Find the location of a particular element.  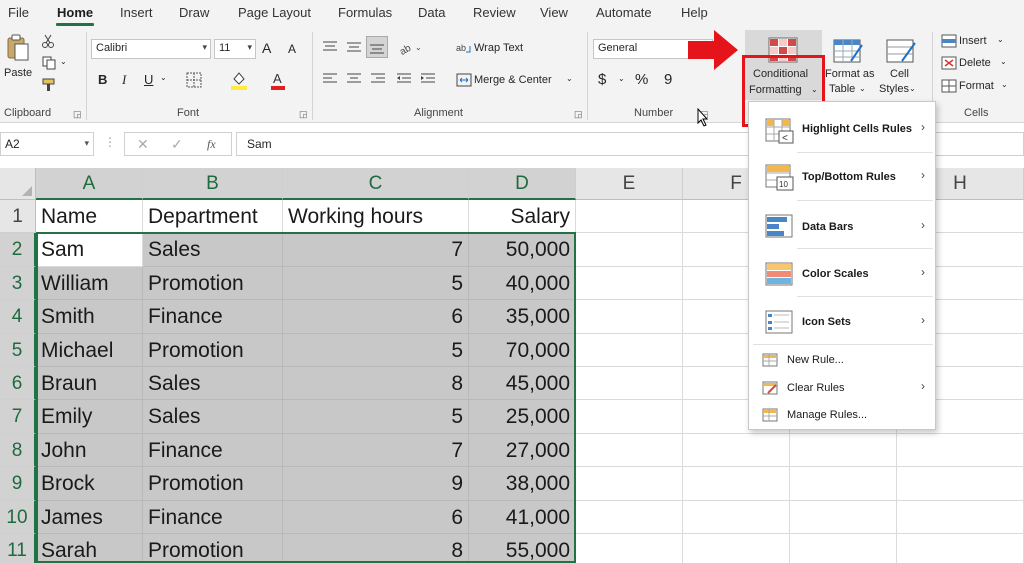

table-cell: 7 is located at coordinates (376, 250).